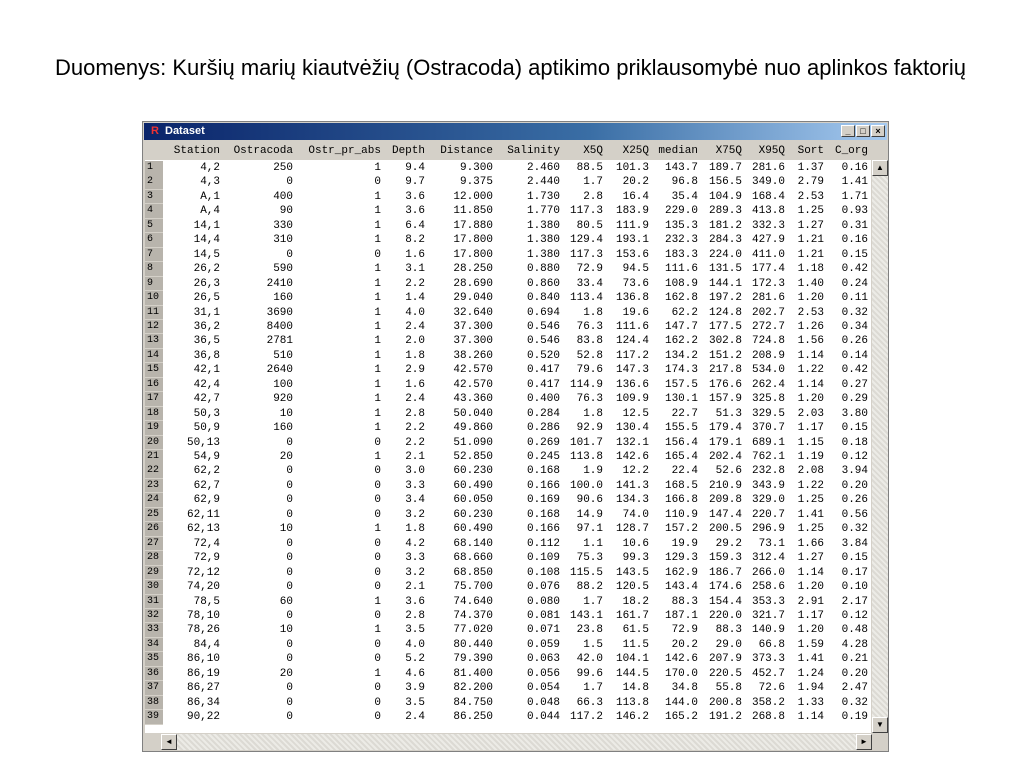  I want to click on cell-salinity: 0.546, so click(527, 327).